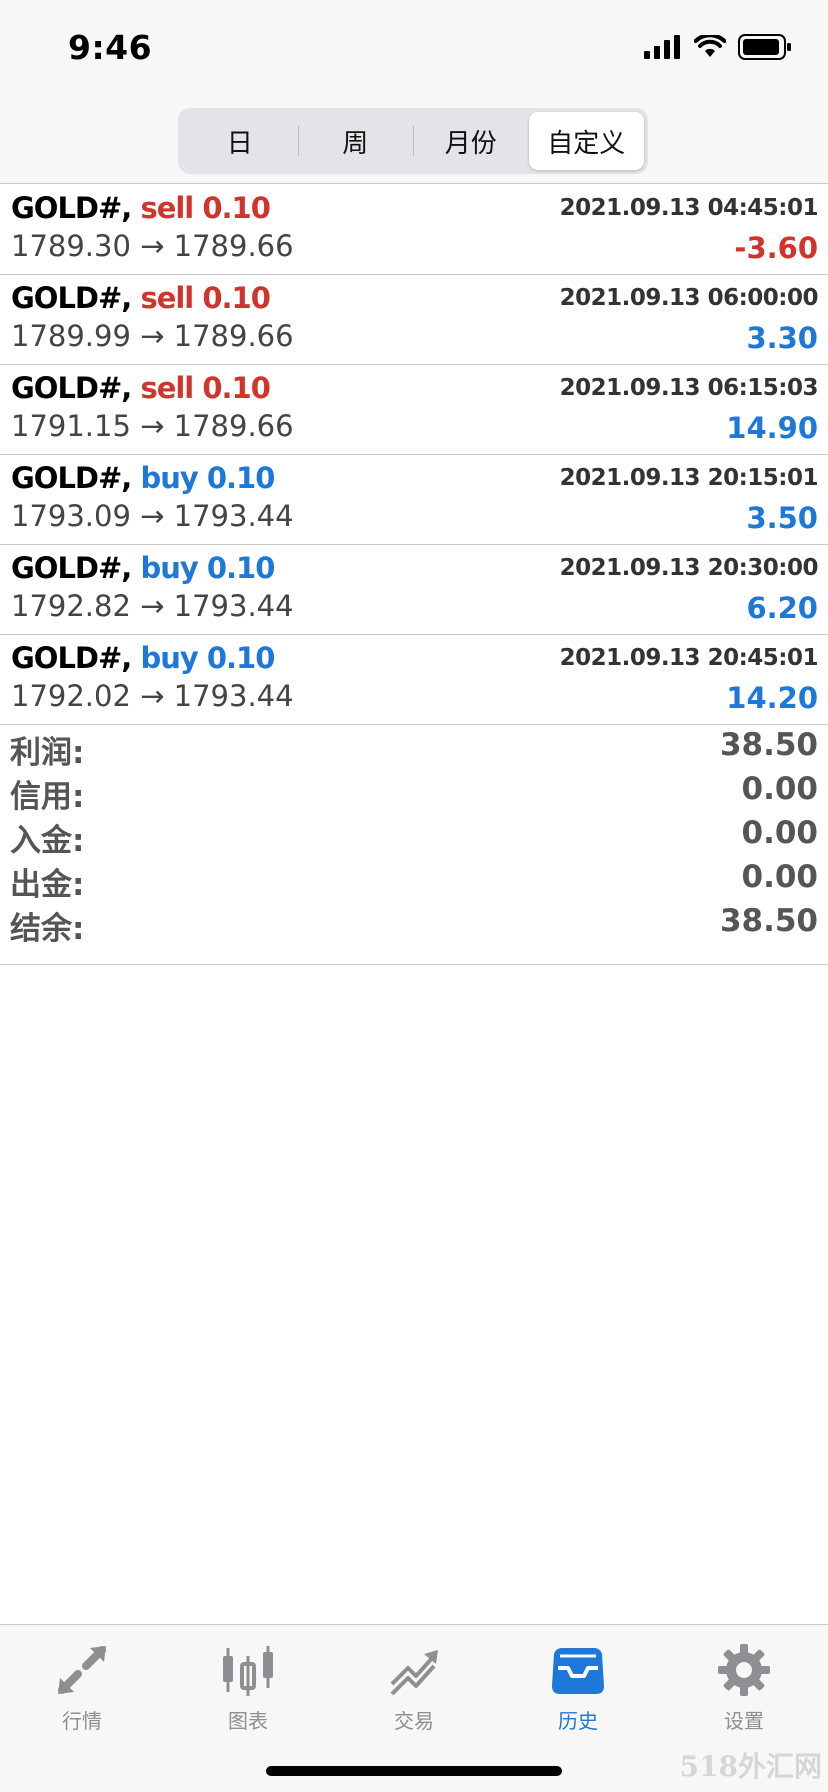 This screenshot has width=828, height=1792. What do you see at coordinates (782, 608) in the screenshot?
I see `deal-profit: 6.20` at bounding box center [782, 608].